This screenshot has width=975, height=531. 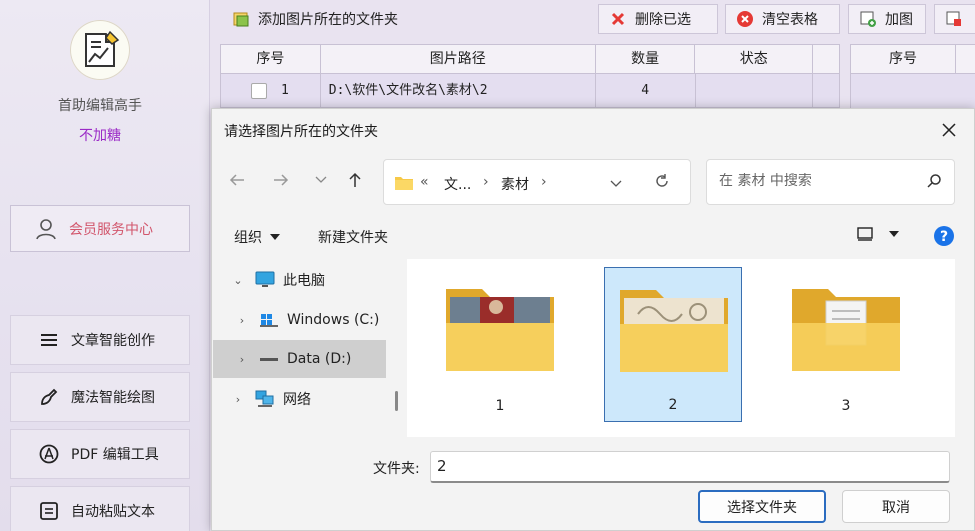 What do you see at coordinates (297, 400) in the screenshot?
I see `tree-label: 网络` at bounding box center [297, 400].